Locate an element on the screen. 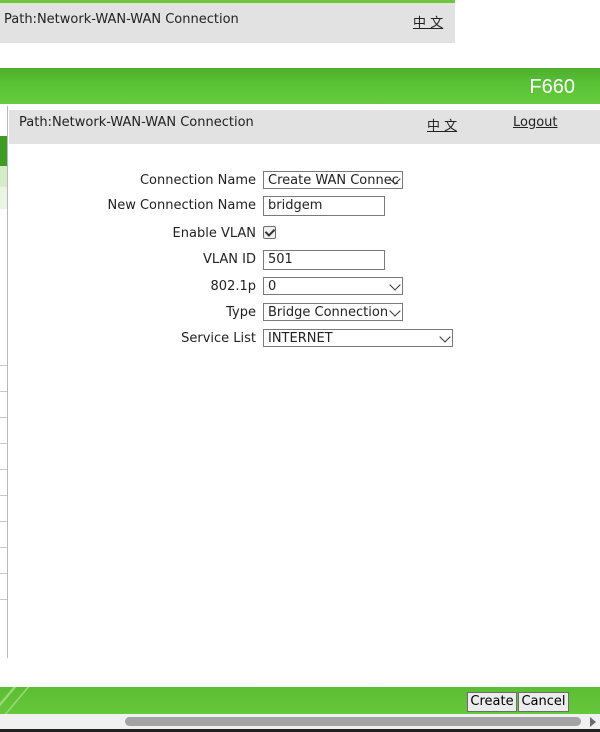 Image resolution: width=600 pixels, height=732 pixels. background-breadcrumb: Path:Network-WAN-WAN Connection is located at coordinates (121, 19).